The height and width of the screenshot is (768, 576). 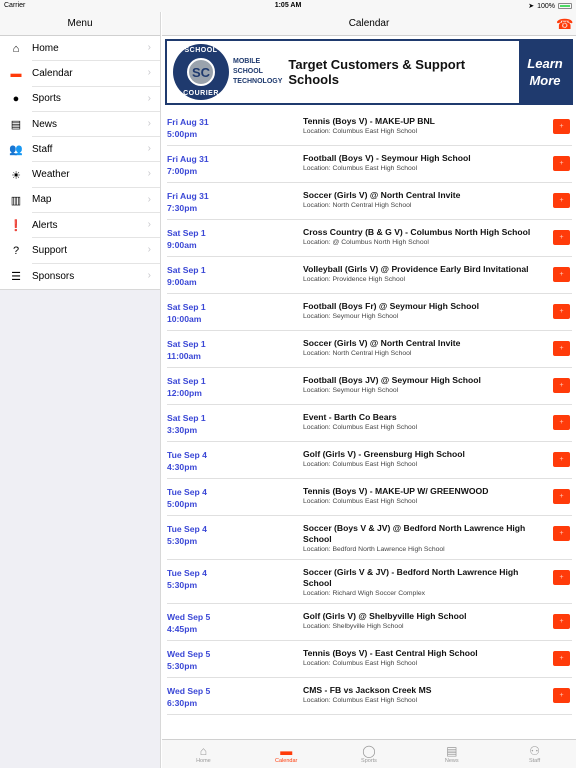 What do you see at coordinates (360, 663) in the screenshot?
I see `event-location: Location: Columbus East High School` at bounding box center [360, 663].